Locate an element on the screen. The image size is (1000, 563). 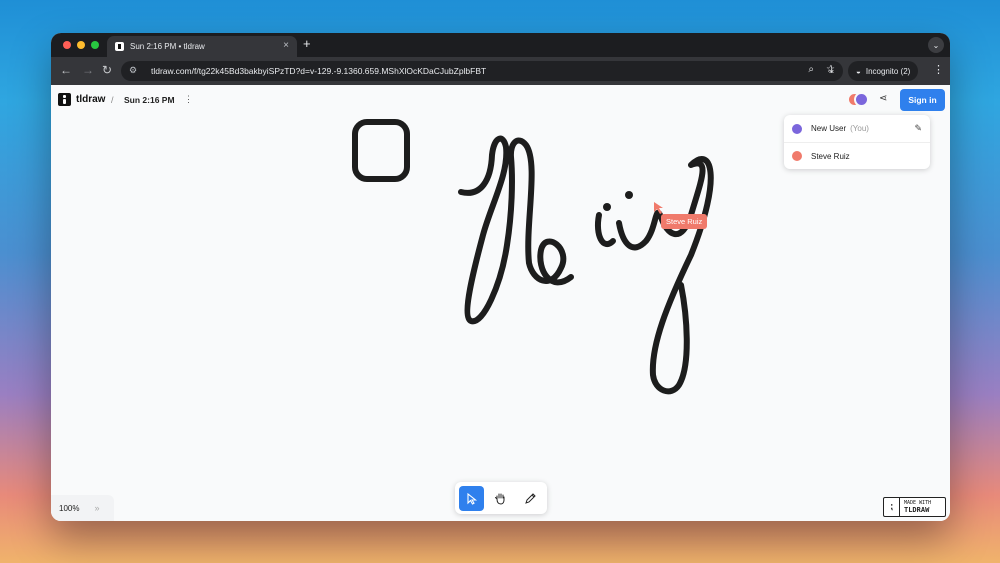
document-menu-icon: ⋮ is located at coordinates (188, 99).